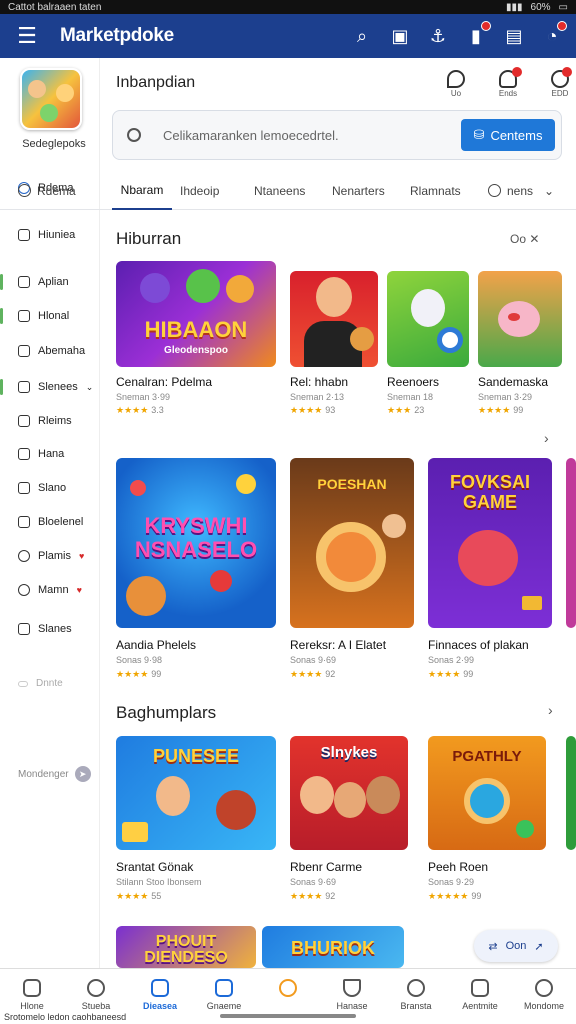  What do you see at coordinates (349, 793) in the screenshot?
I see `game-card-art: Slnykes` at bounding box center [349, 793].